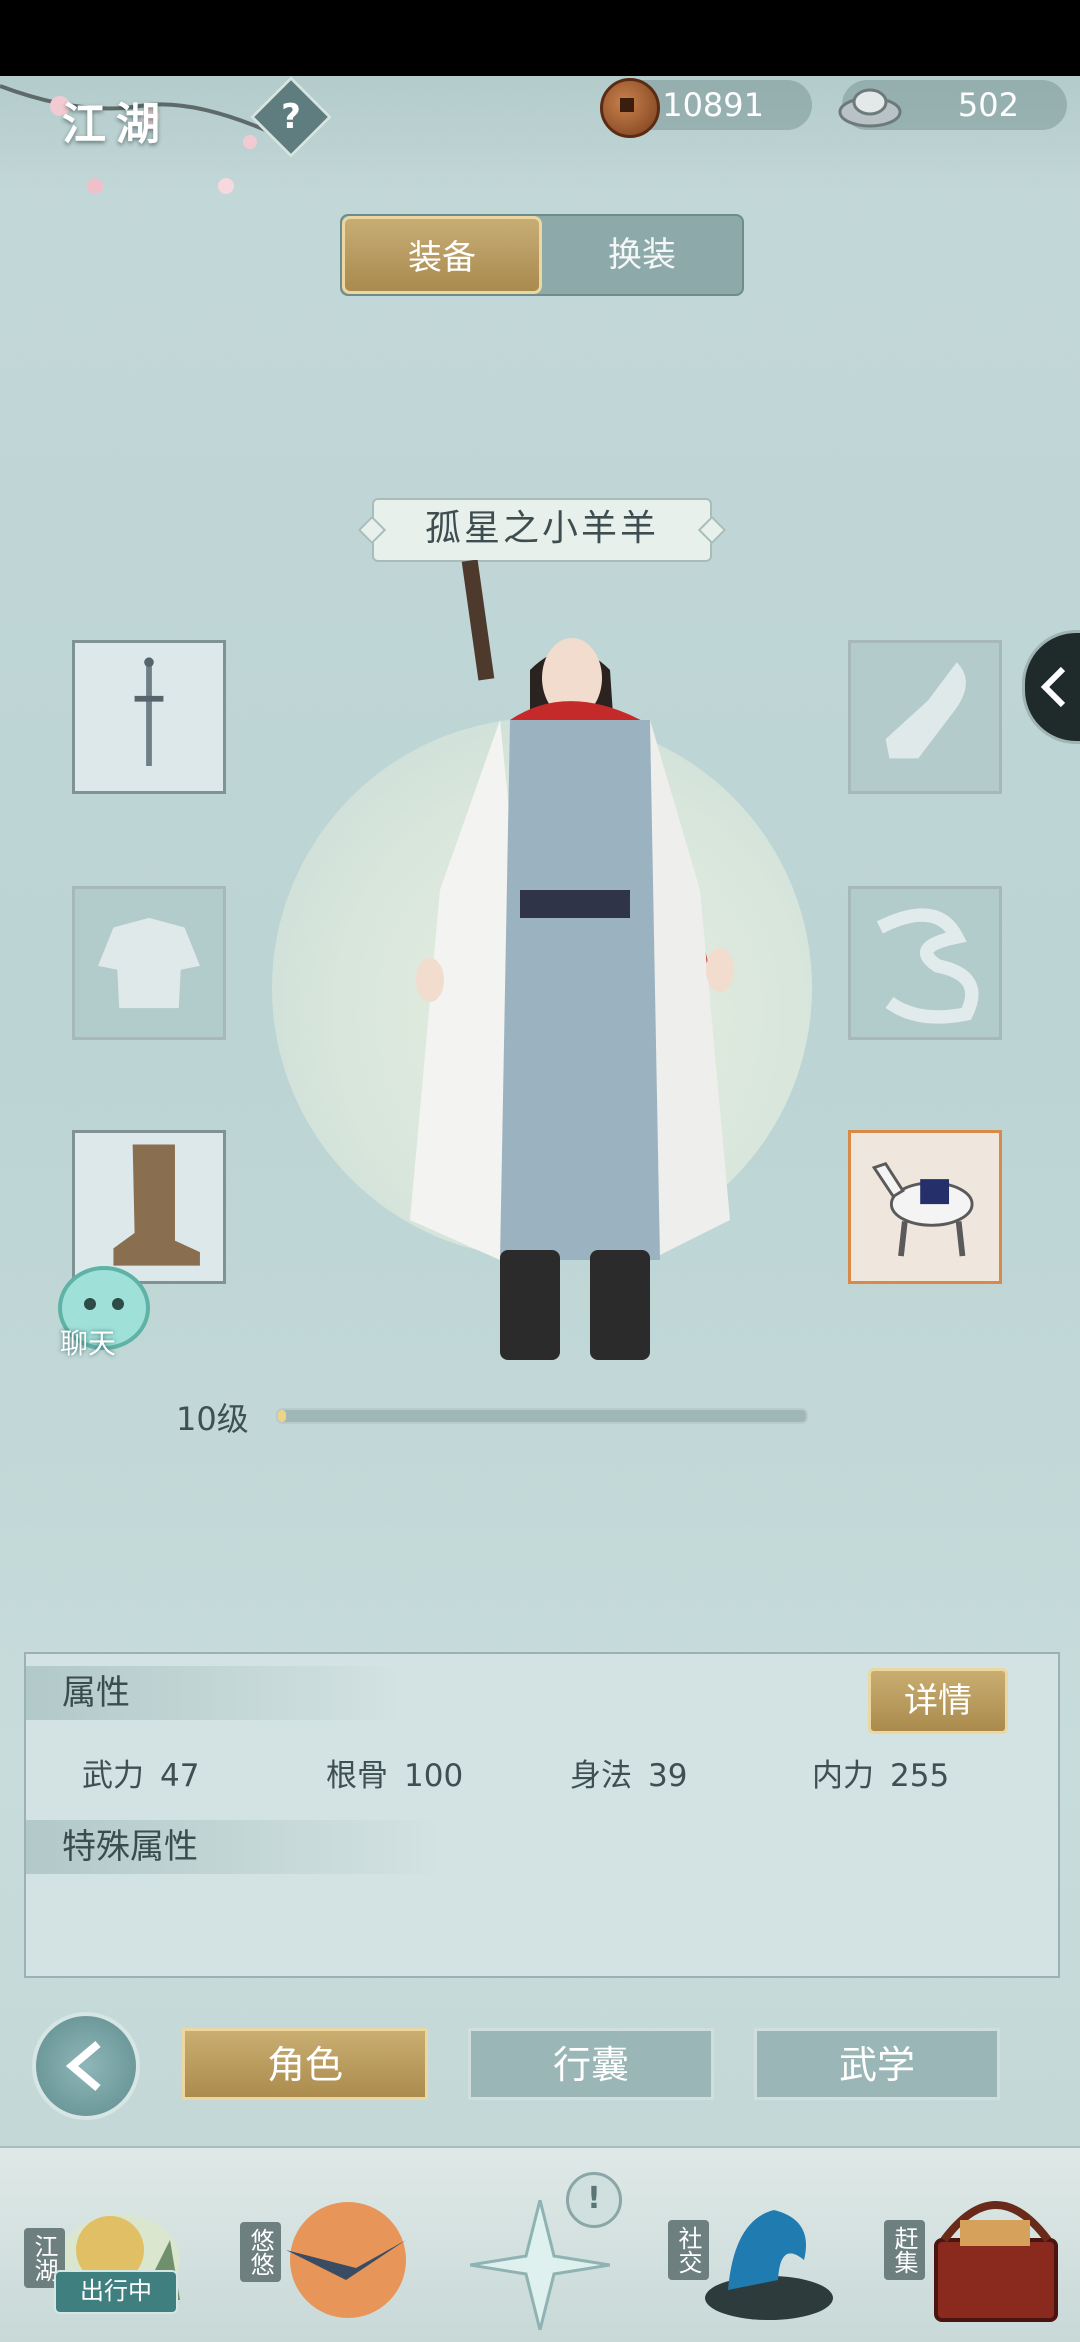  I want to click on nav-character: 角色, so click(305, 2064).